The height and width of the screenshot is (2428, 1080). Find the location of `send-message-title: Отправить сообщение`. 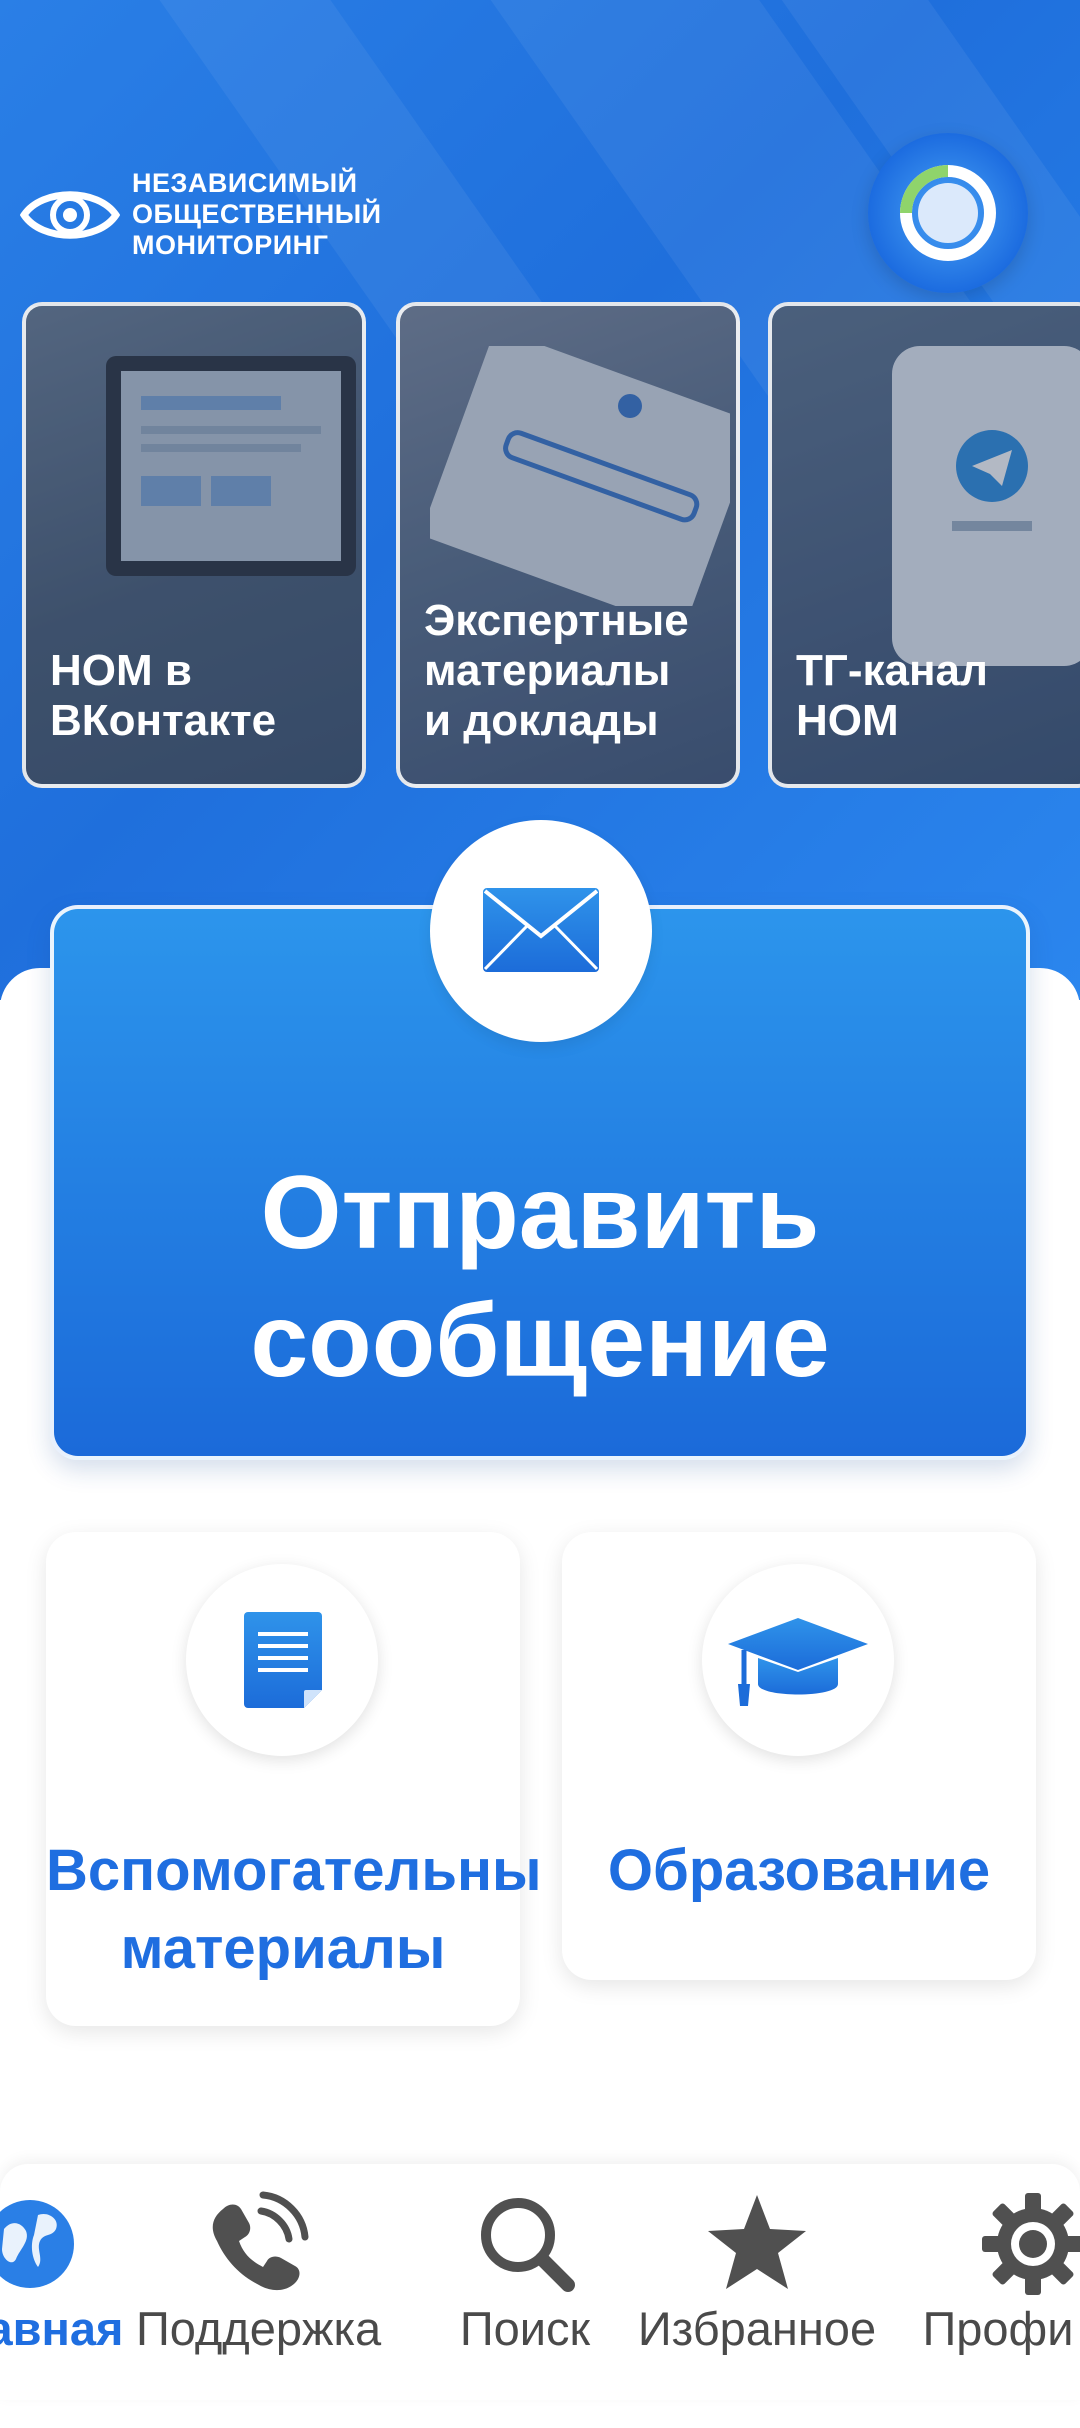

send-message-title: Отправить сообщение is located at coordinates (540, 1277).